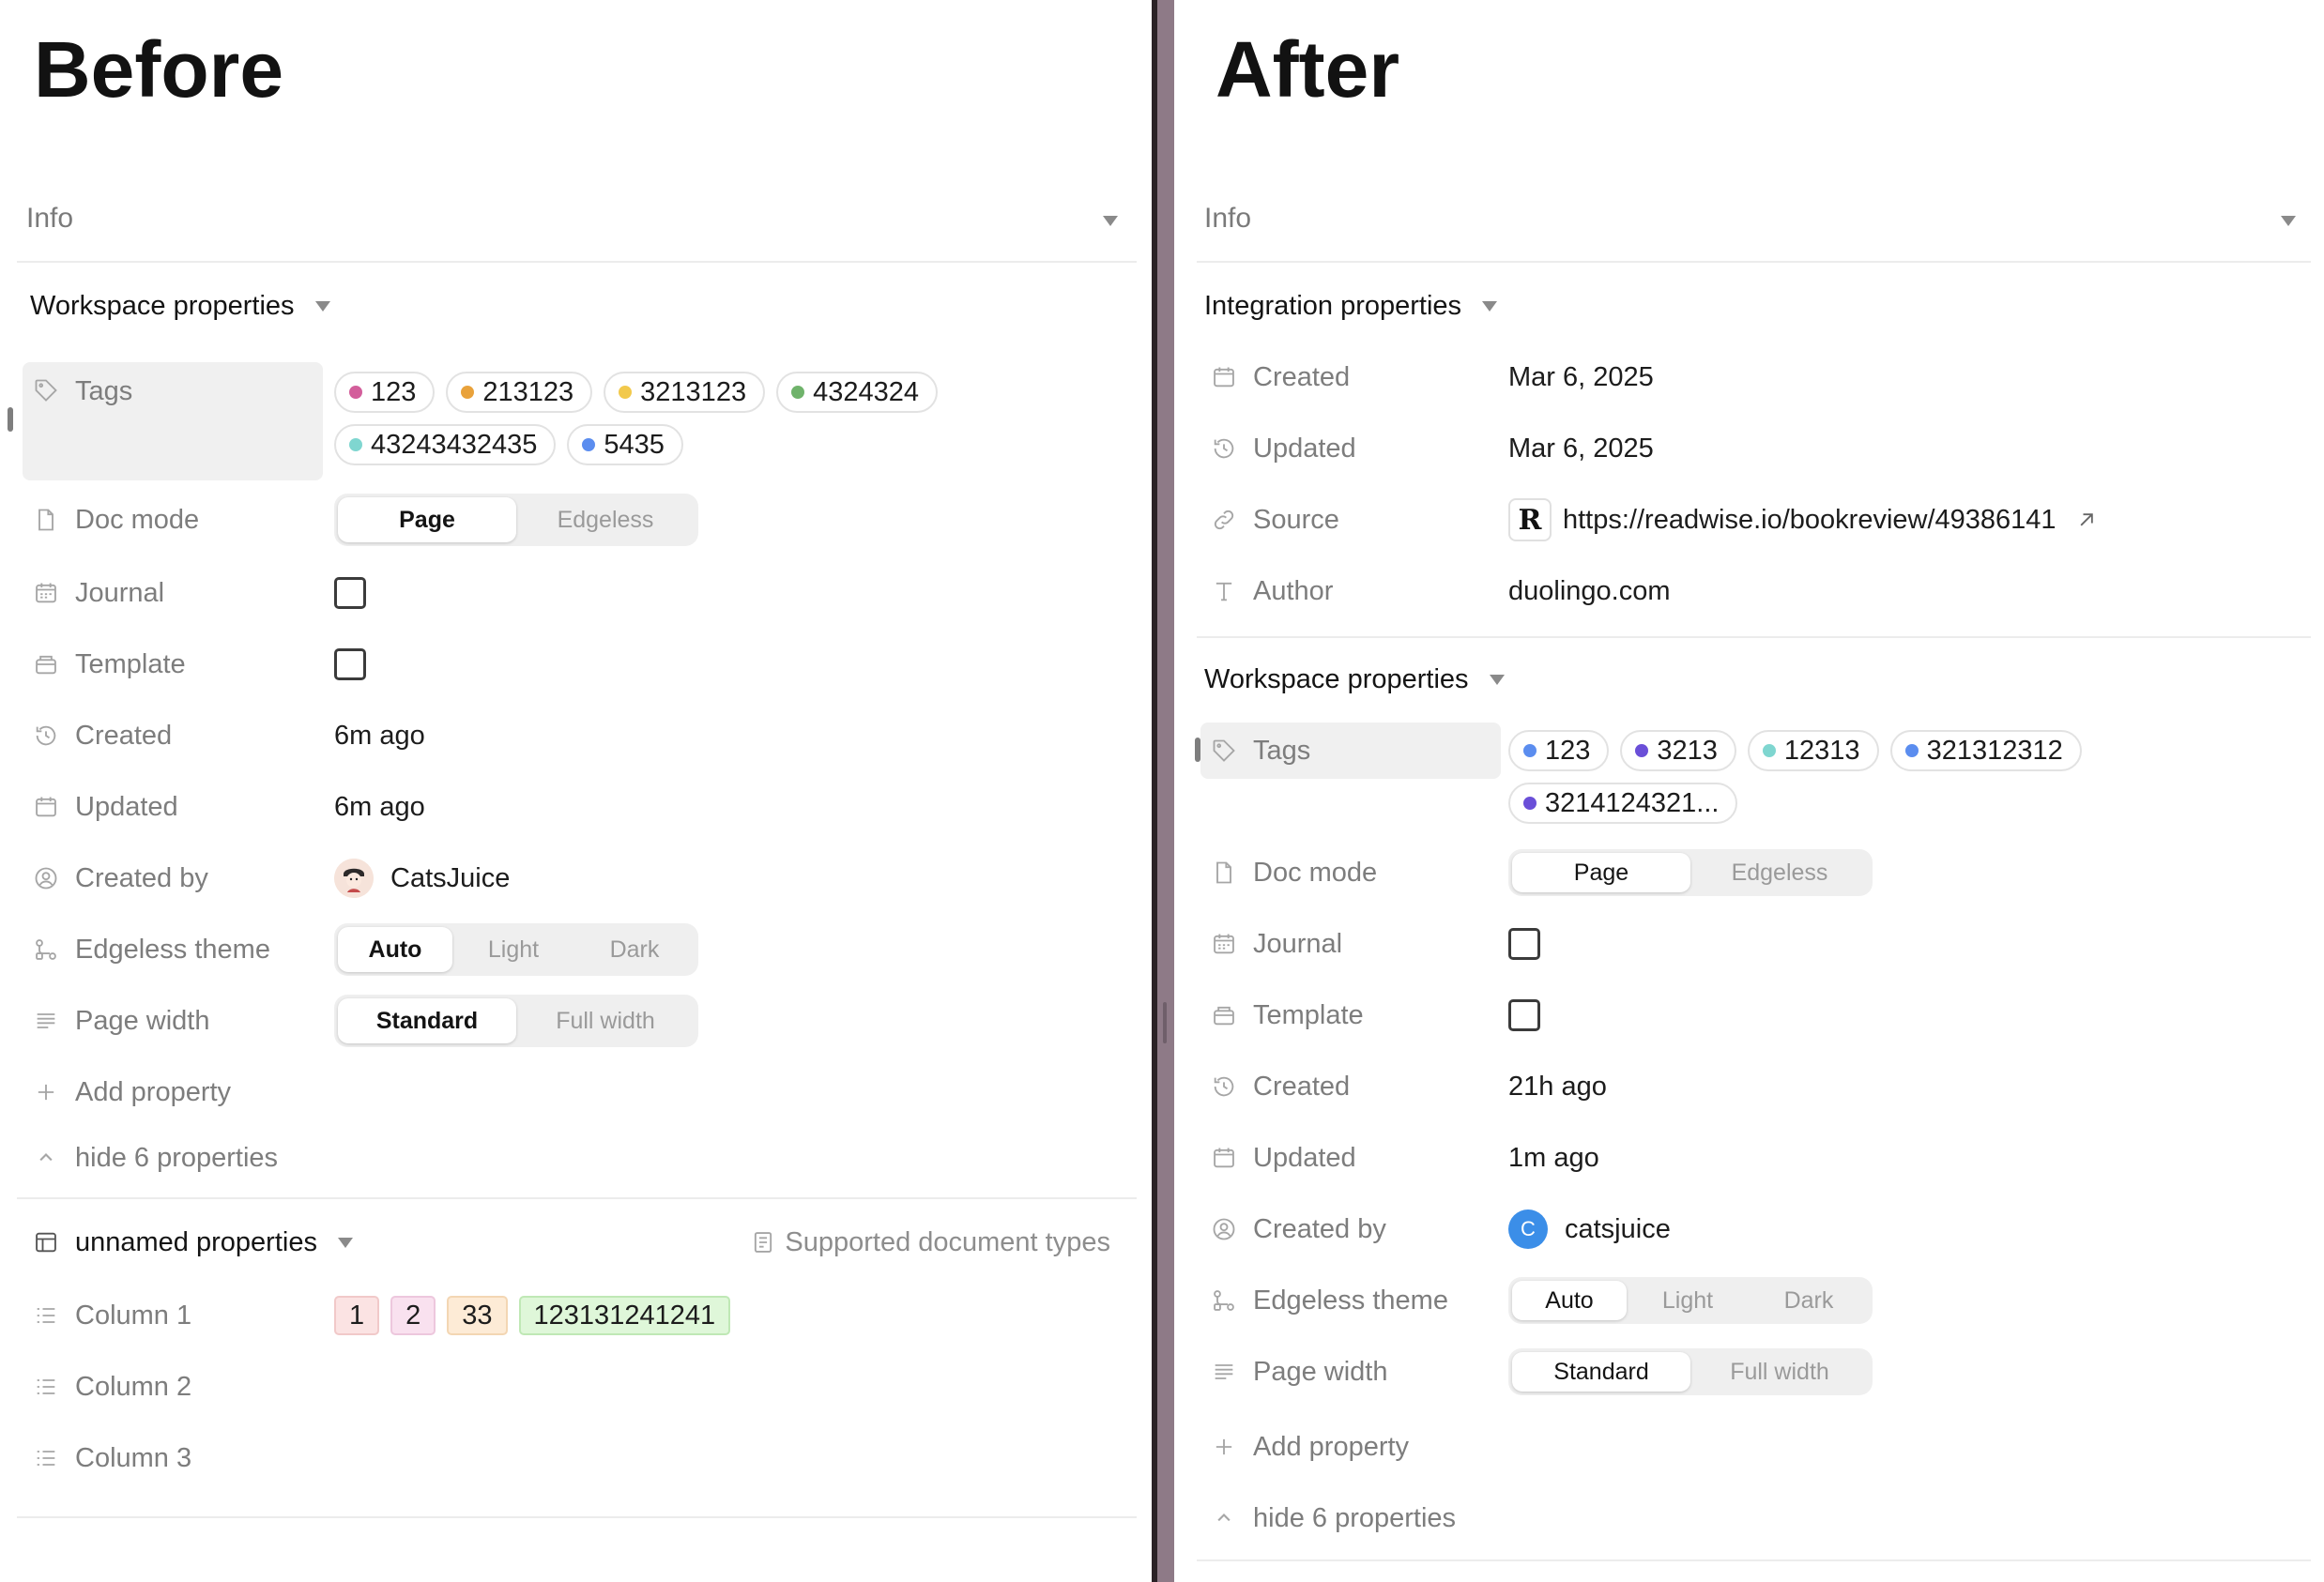 This screenshot has width=2324, height=1582. I want to click on source-url: https://readwise.io/bookreview/49386141, so click(1809, 520).